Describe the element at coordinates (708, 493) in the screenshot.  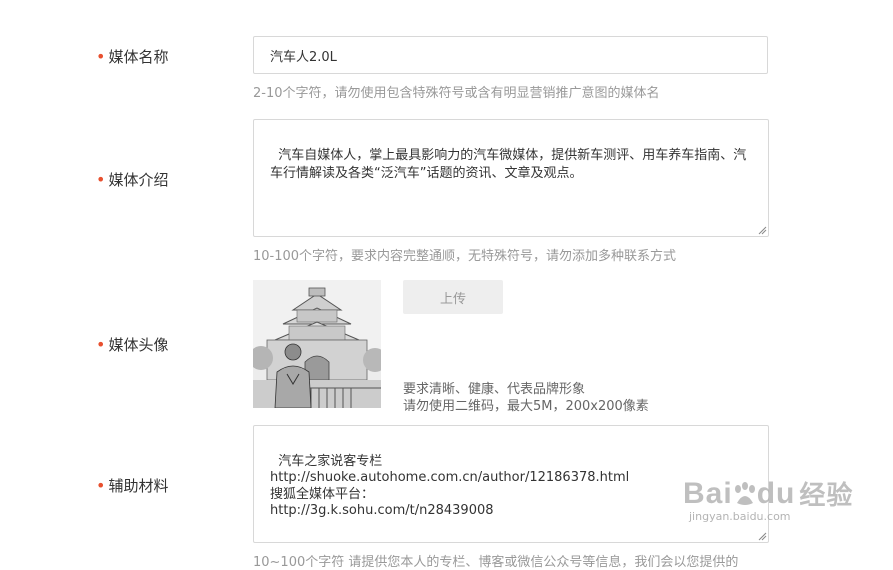
I see `watermark-brand: Bai` at that location.